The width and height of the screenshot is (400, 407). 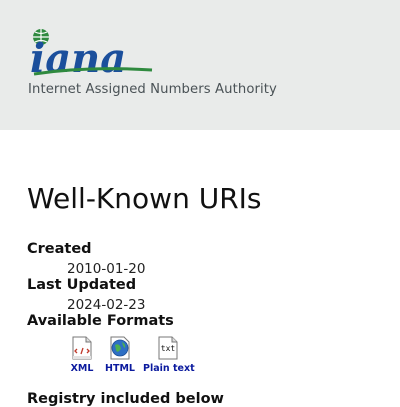 What do you see at coordinates (152, 89) in the screenshot?
I see `tagline: Internet Assigned Numbers Authority` at bounding box center [152, 89].